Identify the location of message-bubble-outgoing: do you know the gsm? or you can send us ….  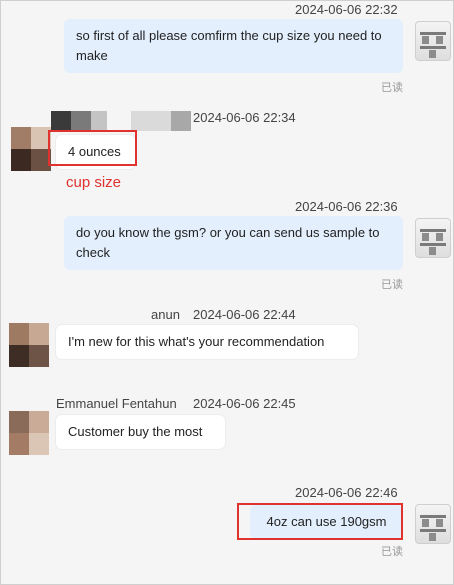
(233, 243).